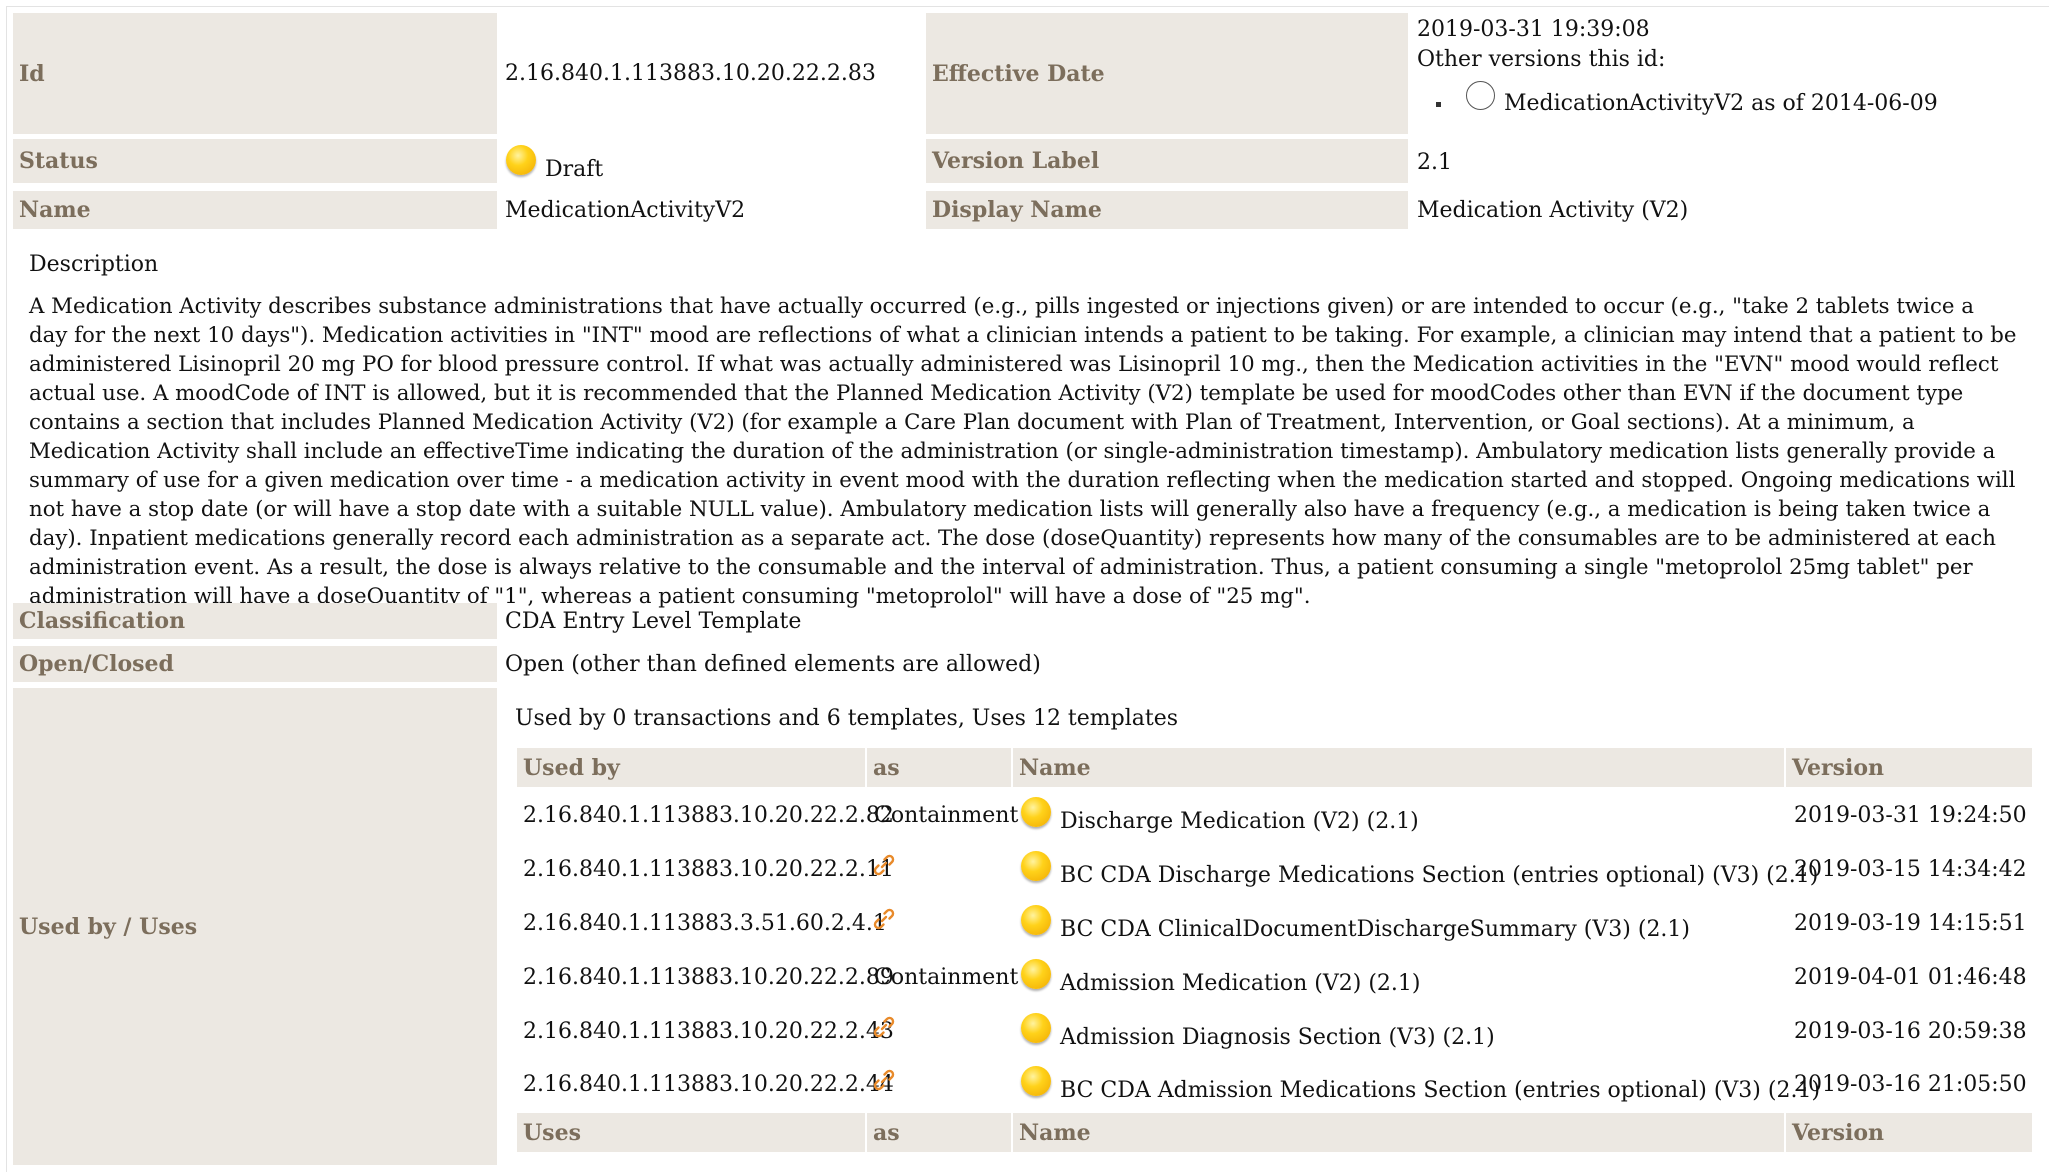 The image size is (2049, 1172). I want to click on table-row-id: 2.16.840.1.113883.10.20.22.2.43, so click(708, 1031).